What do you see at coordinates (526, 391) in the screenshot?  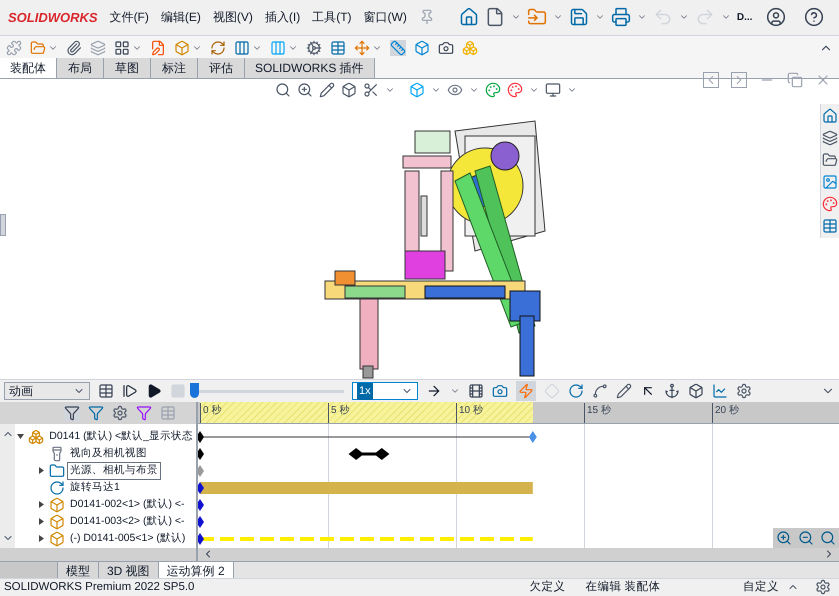 I see `autokey-icon` at bounding box center [526, 391].